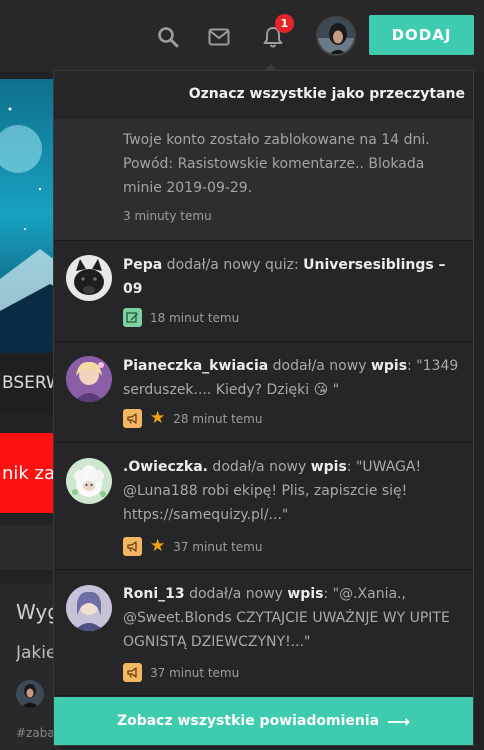 Image resolution: width=484 pixels, height=750 pixels. What do you see at coordinates (284, 23) in the screenshot?
I see `notification-count-badge: 1` at bounding box center [284, 23].